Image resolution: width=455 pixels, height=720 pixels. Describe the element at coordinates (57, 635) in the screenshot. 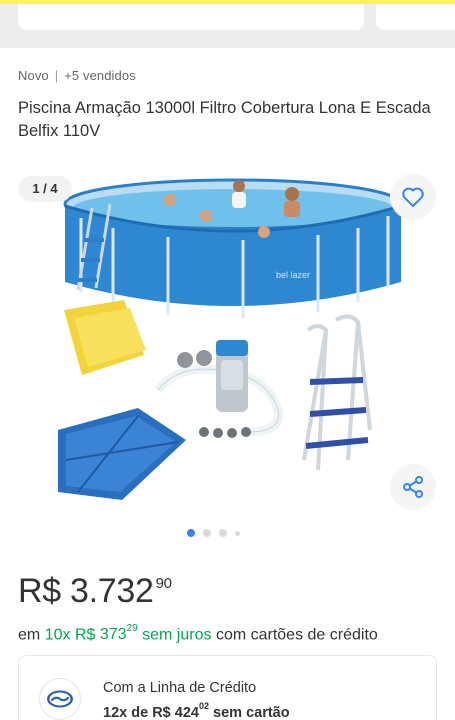

I see `installments-count: 10x` at that location.